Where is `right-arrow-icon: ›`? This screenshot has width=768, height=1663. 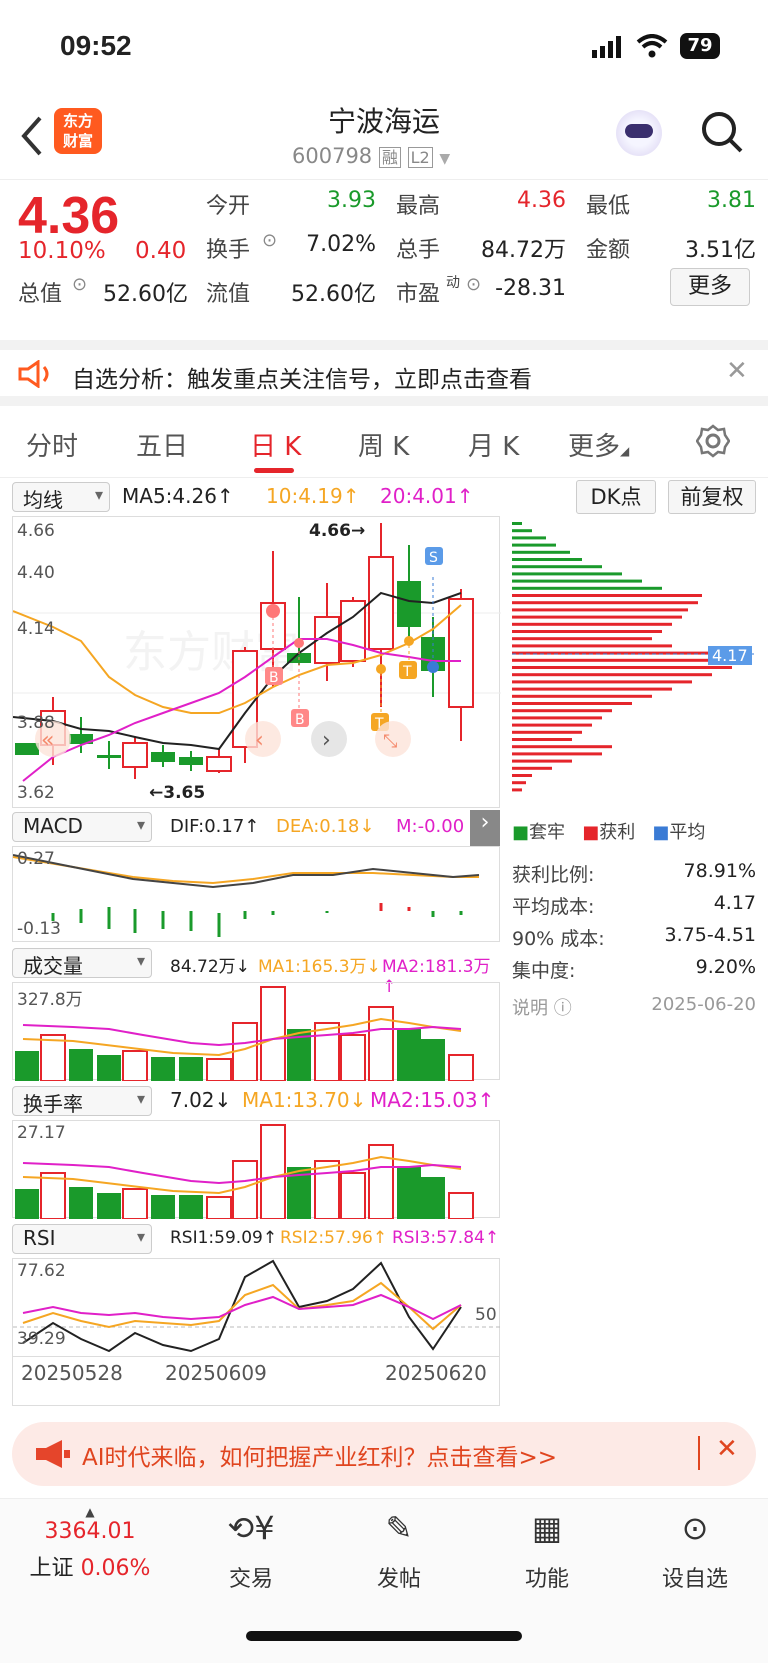 right-arrow-icon: › is located at coordinates (326, 740).